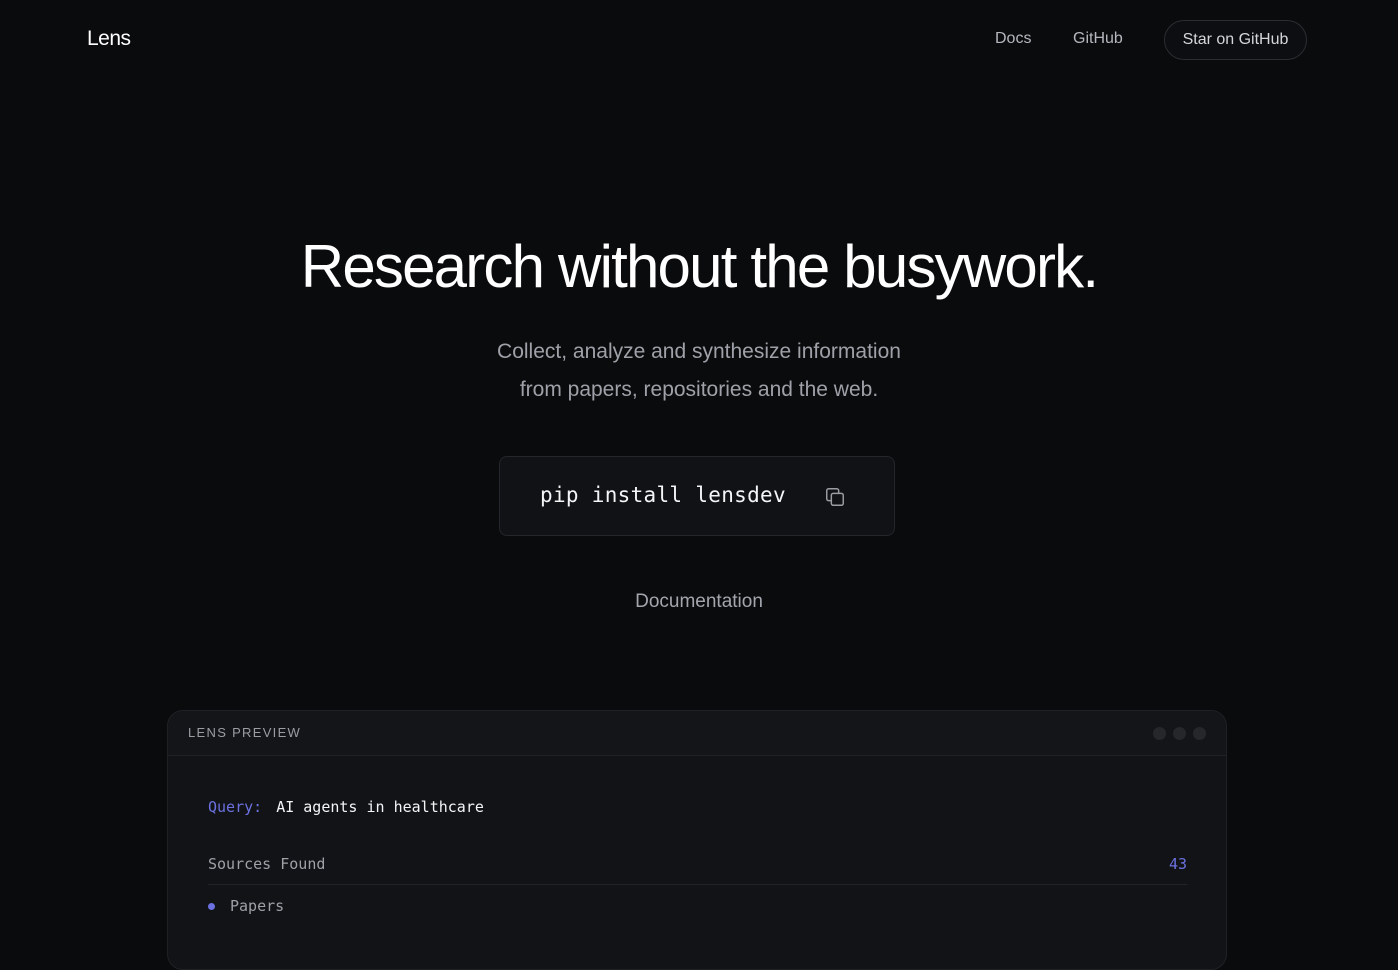  I want to click on logo: Lens, so click(109, 39).